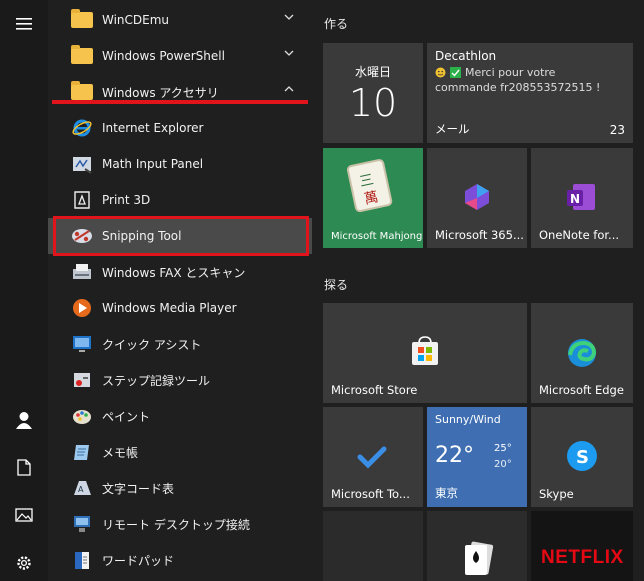  Describe the element at coordinates (373, 103) in the screenshot. I see `calendar-date: 10` at that location.